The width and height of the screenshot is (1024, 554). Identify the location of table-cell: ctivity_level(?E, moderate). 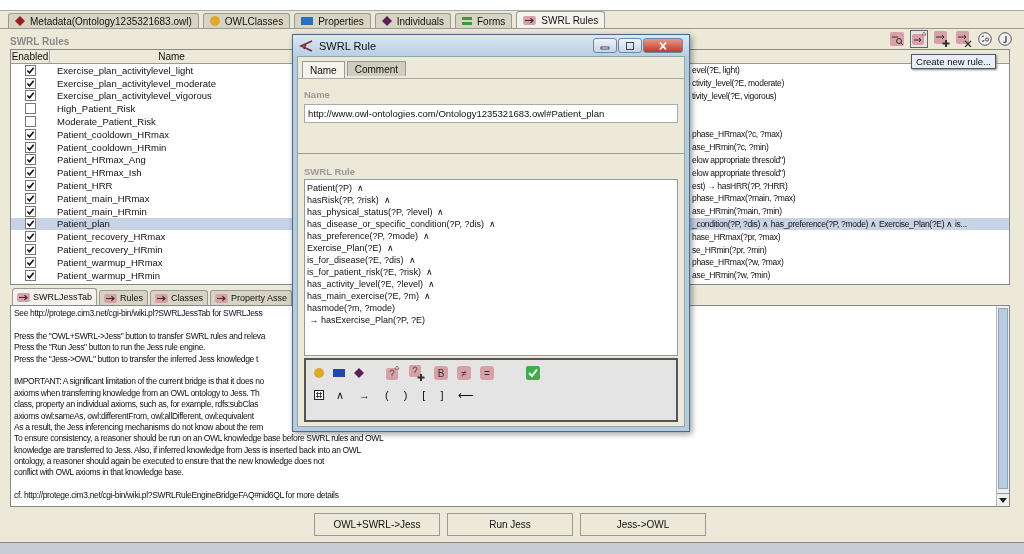
(738, 83).